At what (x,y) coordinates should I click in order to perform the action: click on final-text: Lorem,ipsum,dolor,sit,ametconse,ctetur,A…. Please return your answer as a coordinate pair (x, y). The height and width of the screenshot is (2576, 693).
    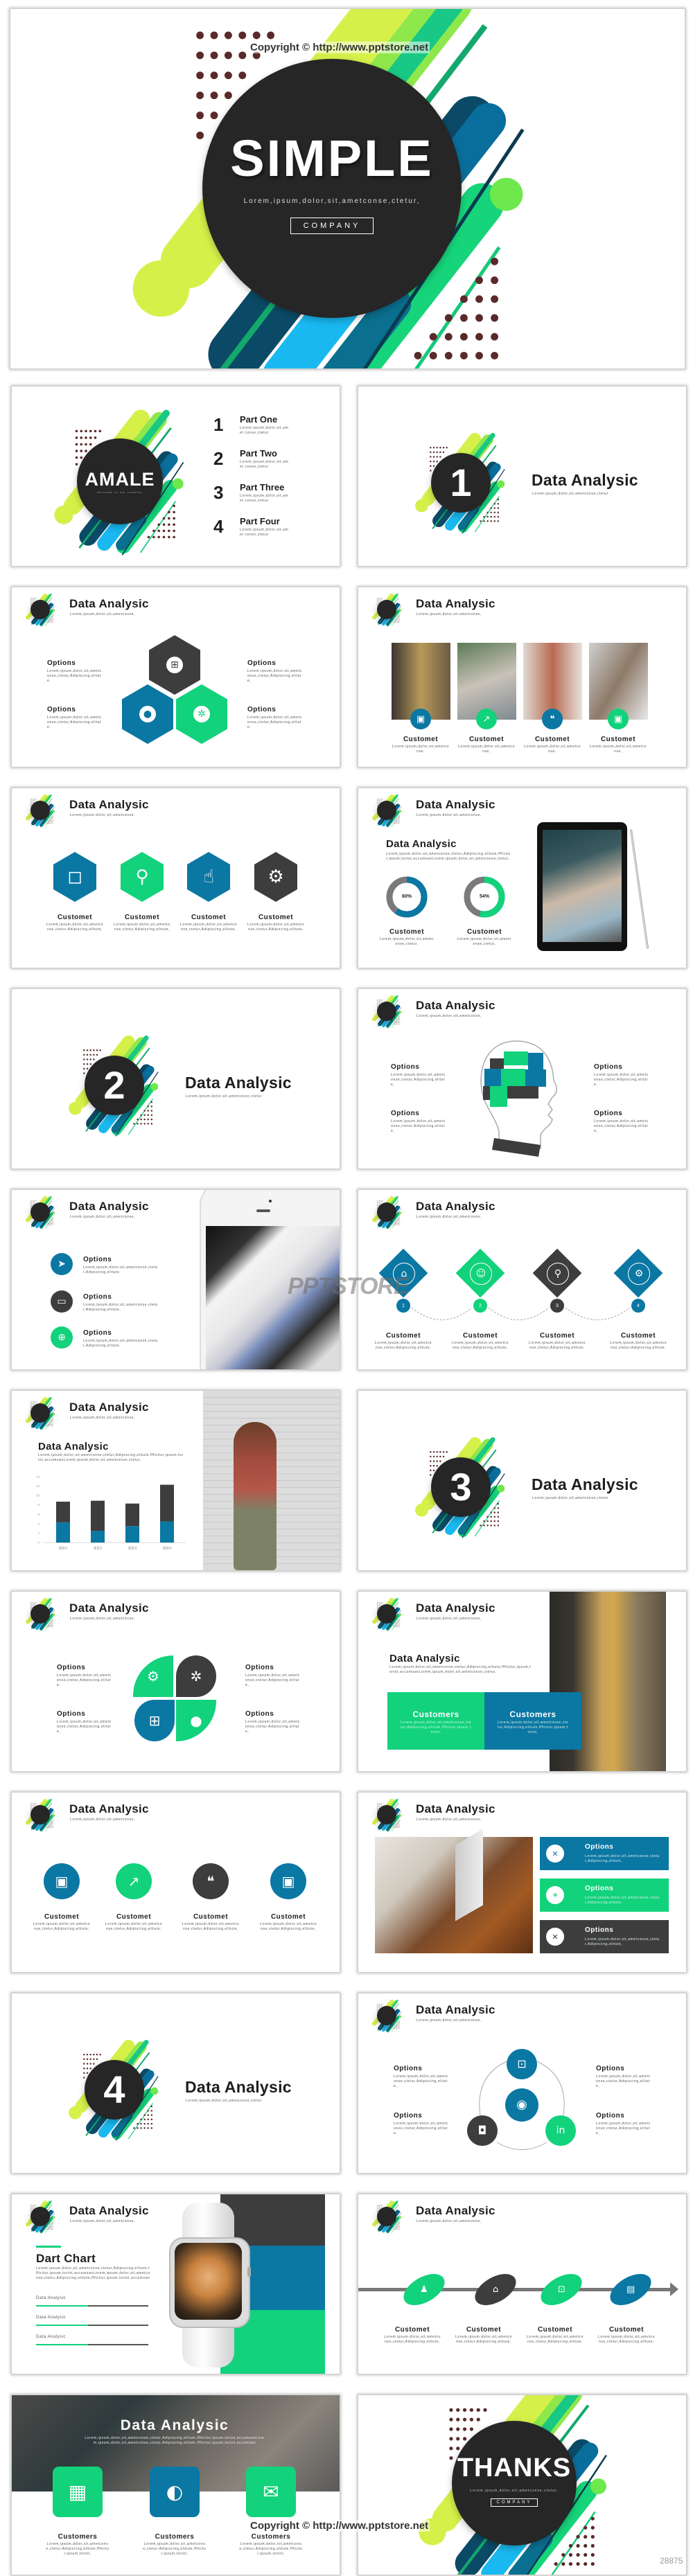
    Looking at the image, I should click on (175, 2440).